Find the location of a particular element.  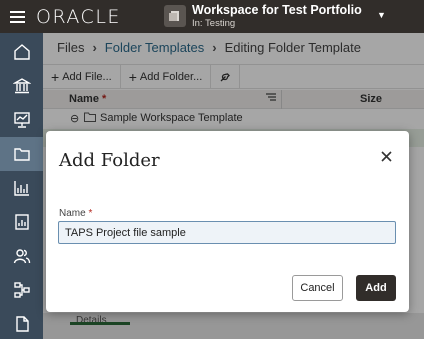

menu-icon is located at coordinates (17, 16).